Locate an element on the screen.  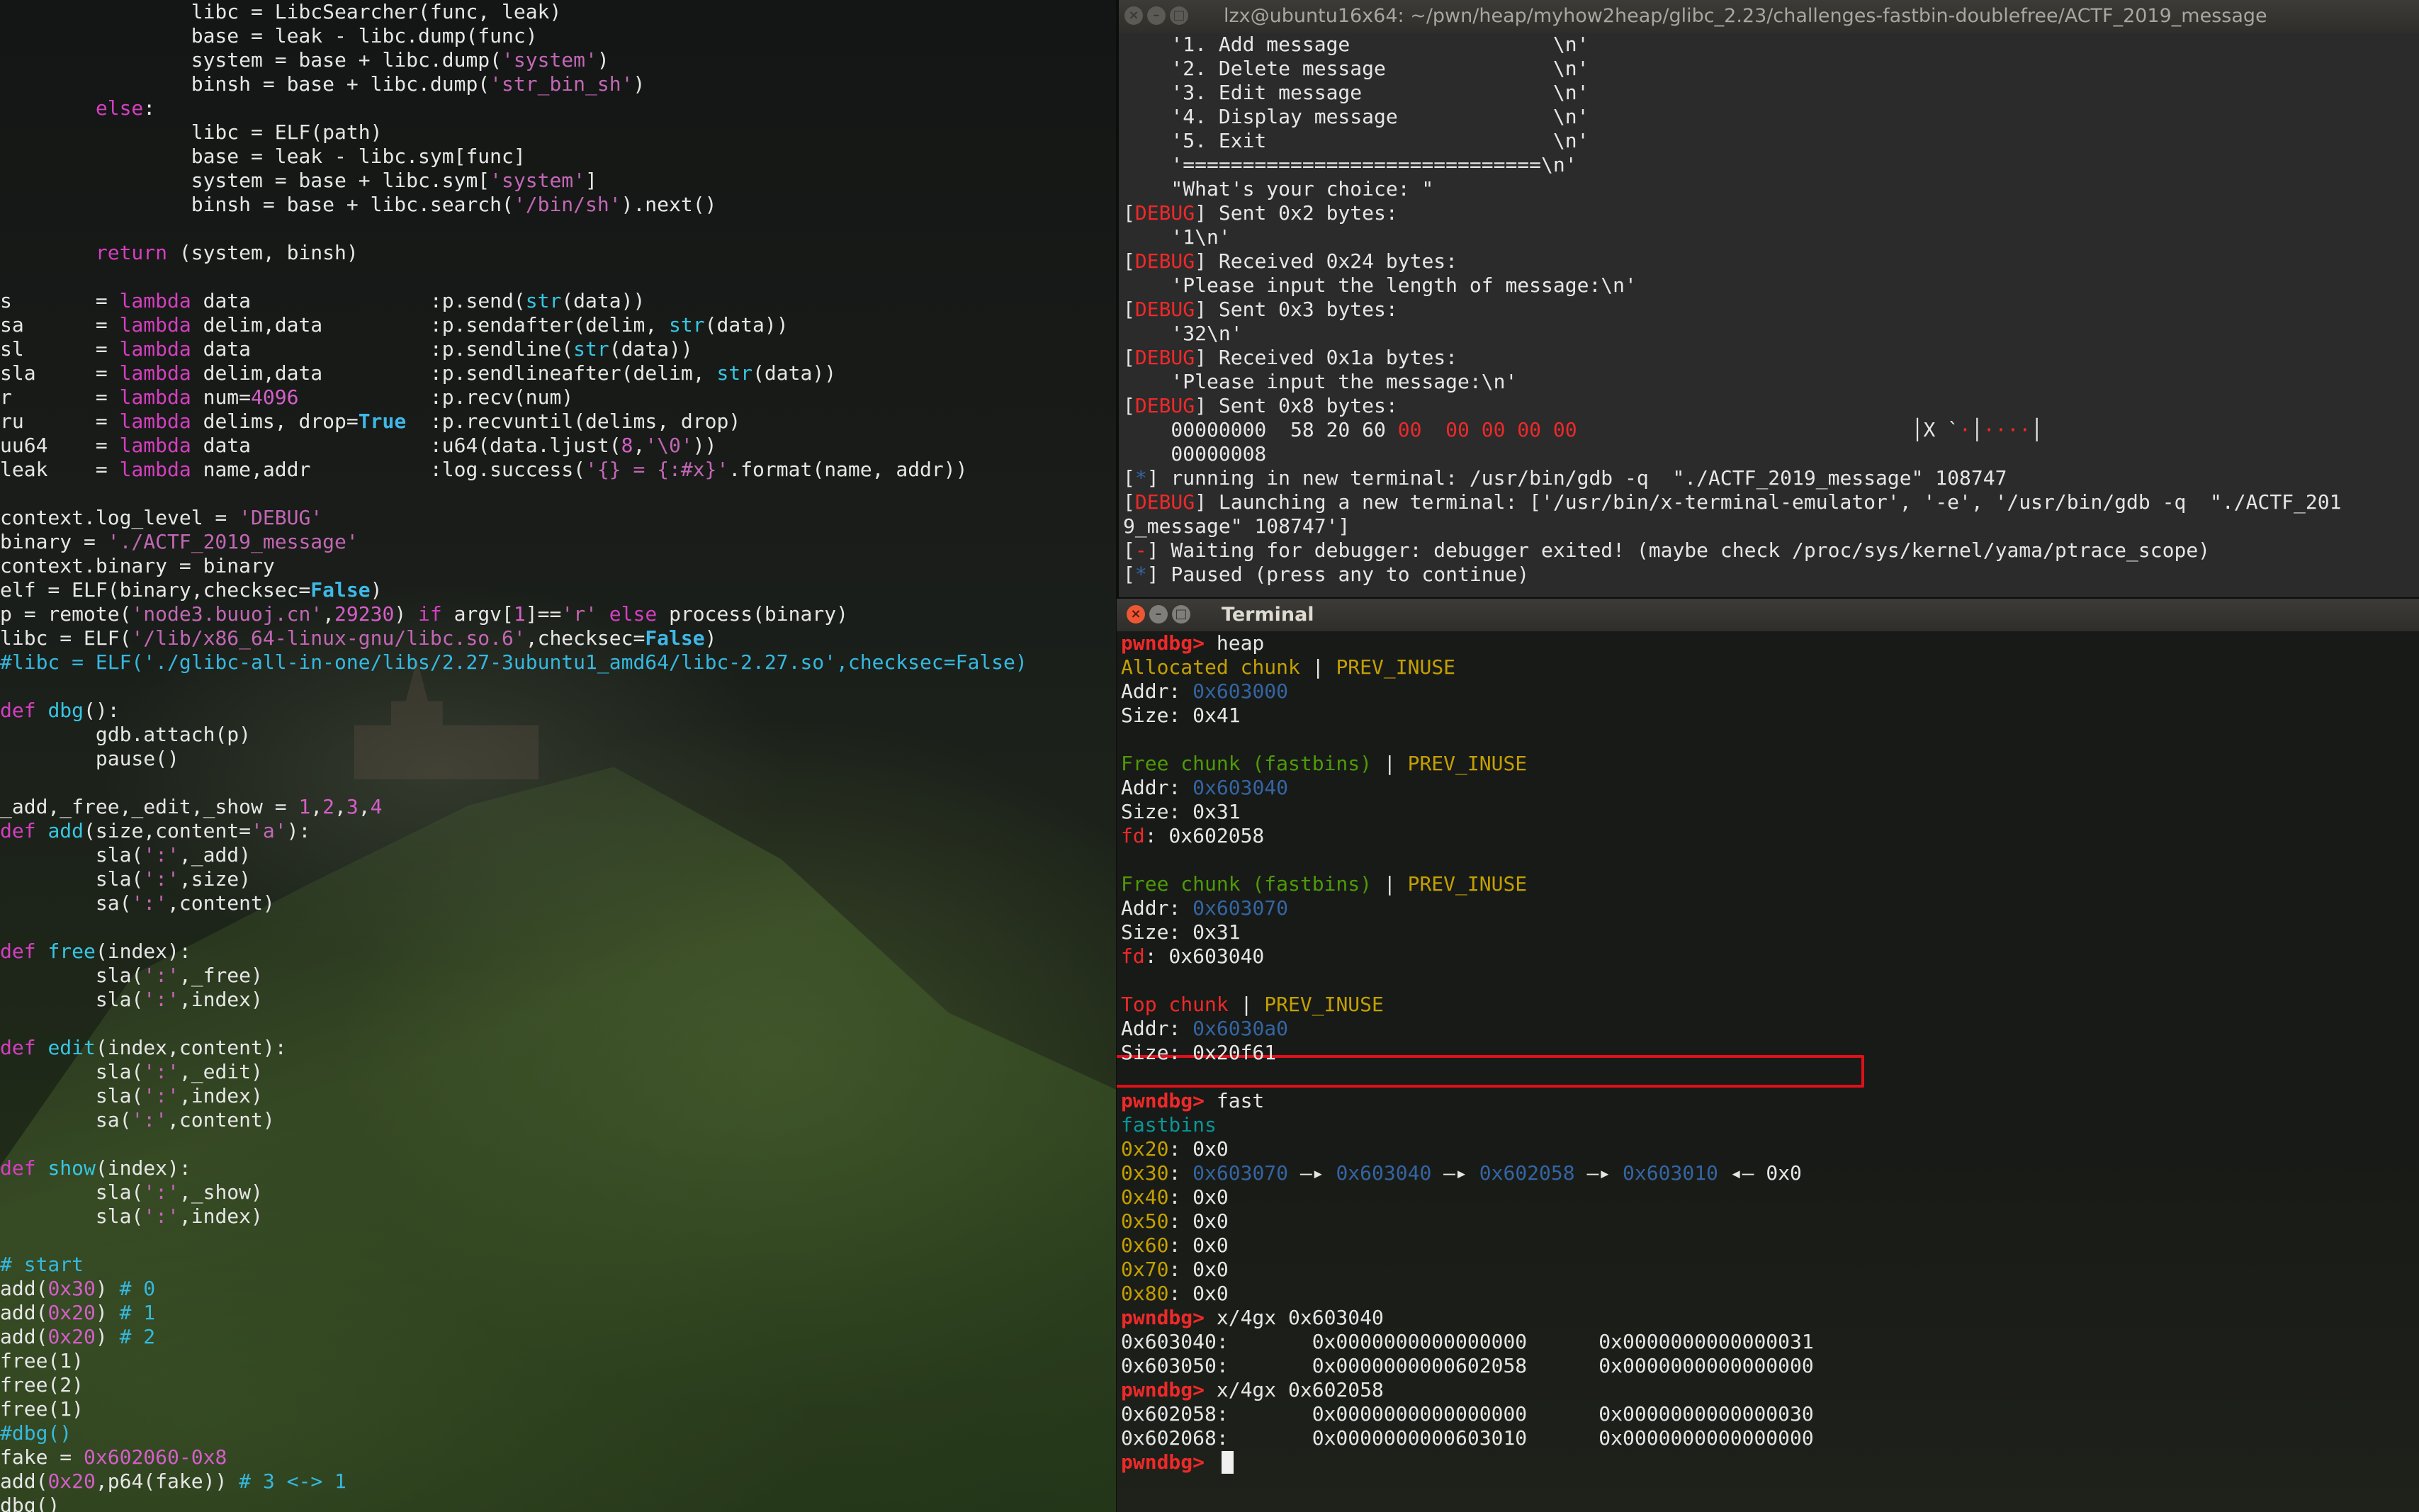
code-line: def dbg(): is located at coordinates (60, 711).